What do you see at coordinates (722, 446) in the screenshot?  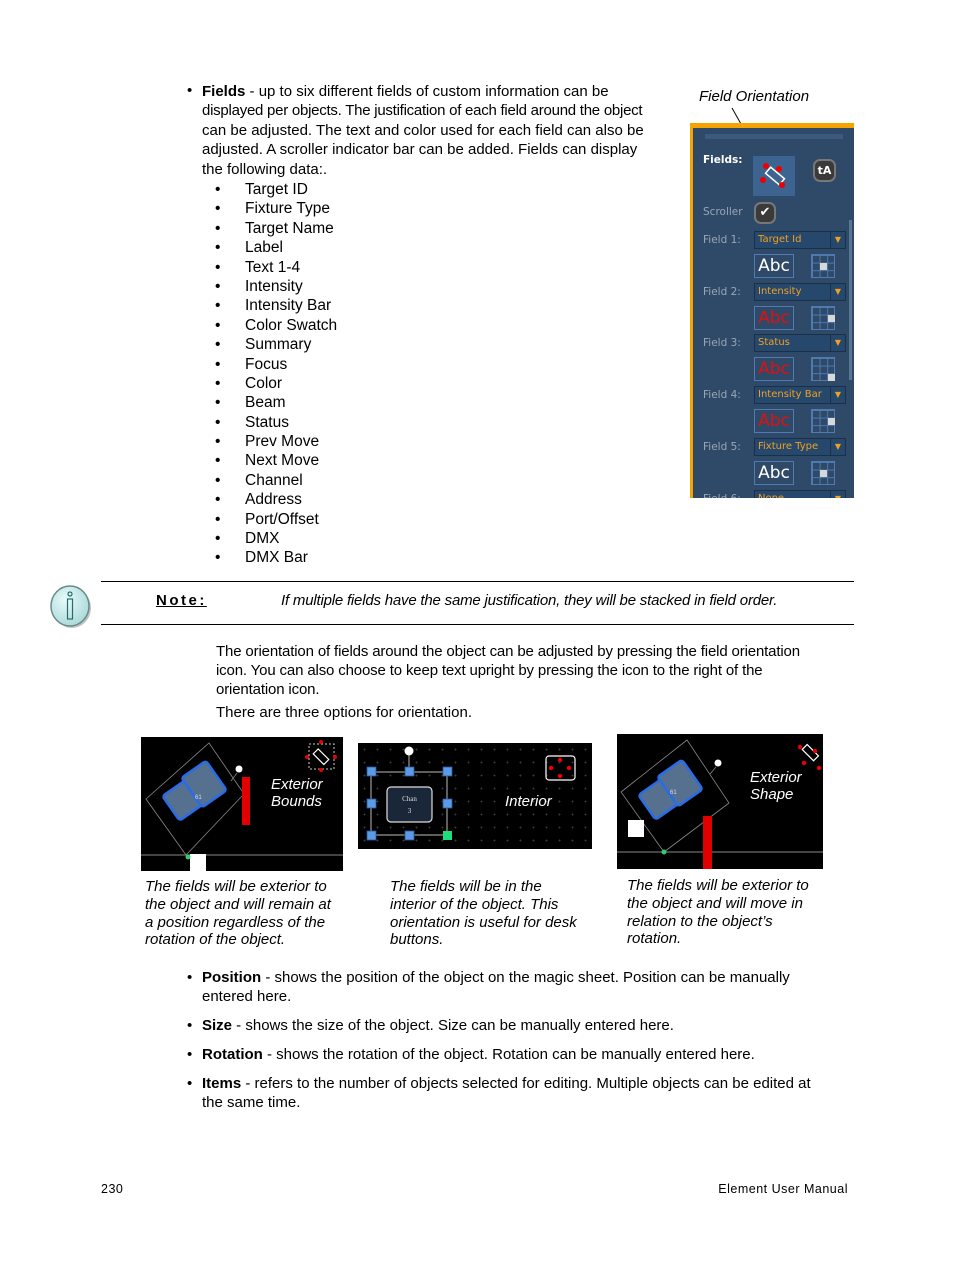 I see `field-5-label: Field 5:` at bounding box center [722, 446].